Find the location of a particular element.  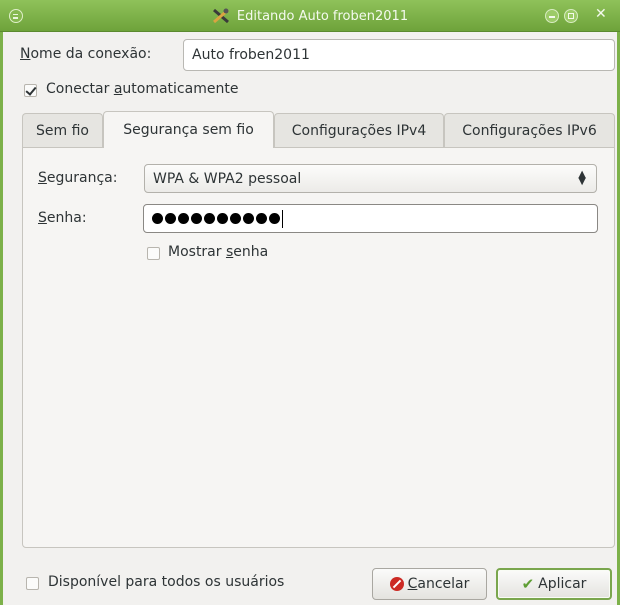

tab-seguranca-sem-fio: Segurança sem fio is located at coordinates (188, 129).